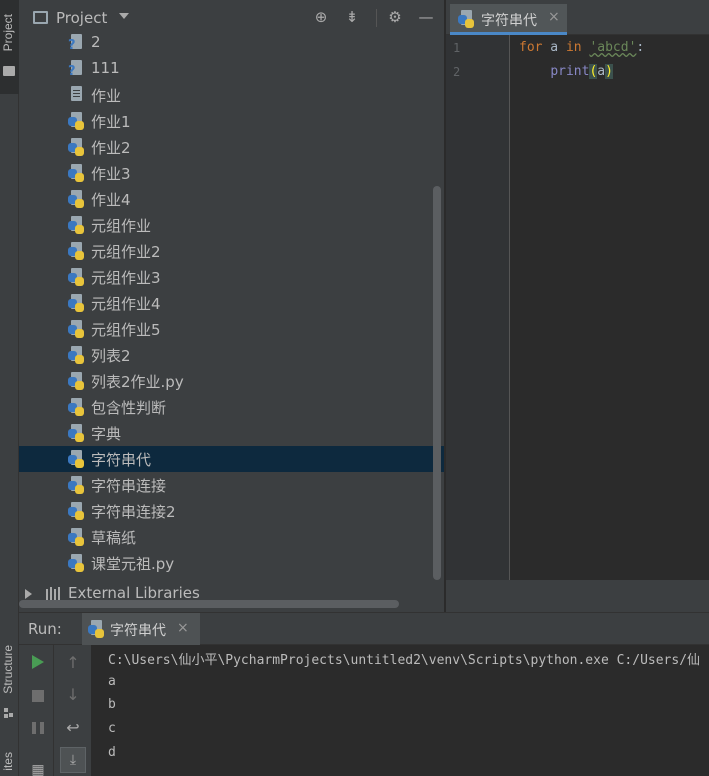 The image size is (709, 776). I want to click on editor-tab-active: 字符串代 ×, so click(508, 19).